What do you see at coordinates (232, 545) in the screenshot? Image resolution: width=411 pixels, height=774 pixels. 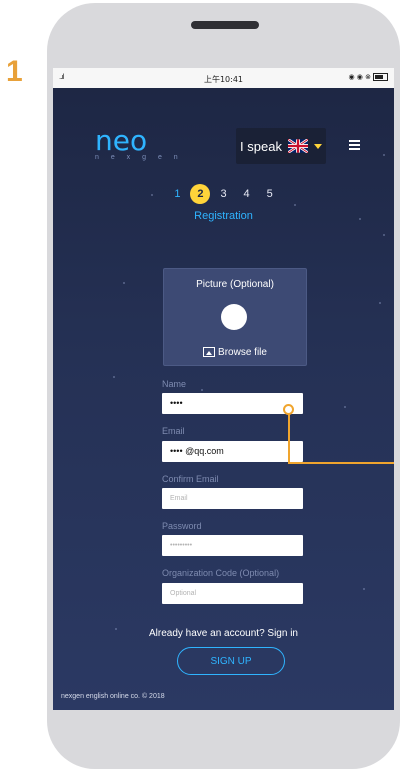 I see `password-field: •••••••••` at bounding box center [232, 545].